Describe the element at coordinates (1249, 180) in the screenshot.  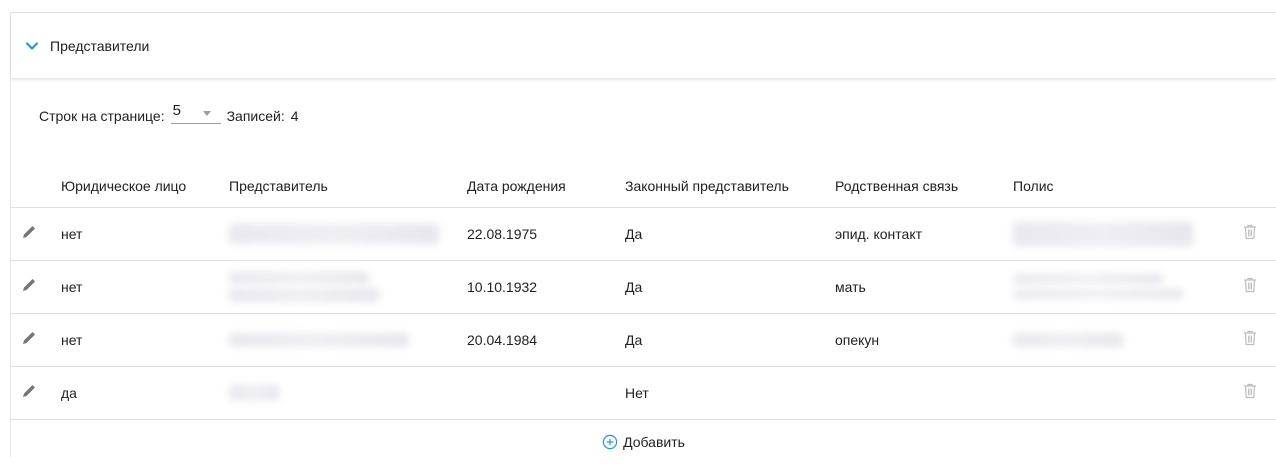
I see `header-delete-column` at that location.